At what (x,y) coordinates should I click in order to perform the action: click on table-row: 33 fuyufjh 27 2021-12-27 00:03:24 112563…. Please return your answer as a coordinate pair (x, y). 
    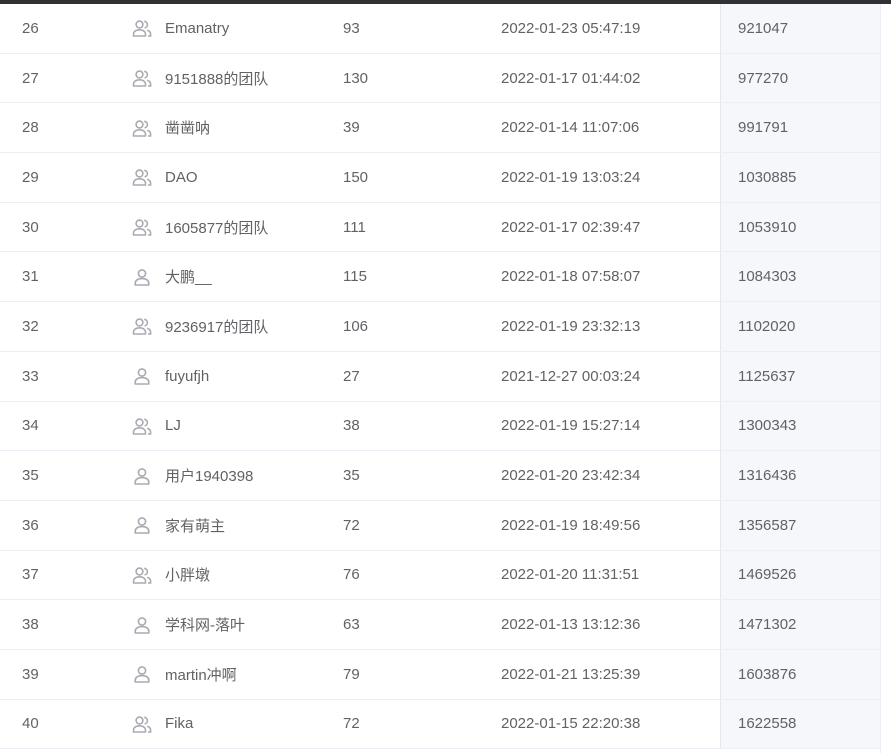
    Looking at the image, I should click on (440, 376).